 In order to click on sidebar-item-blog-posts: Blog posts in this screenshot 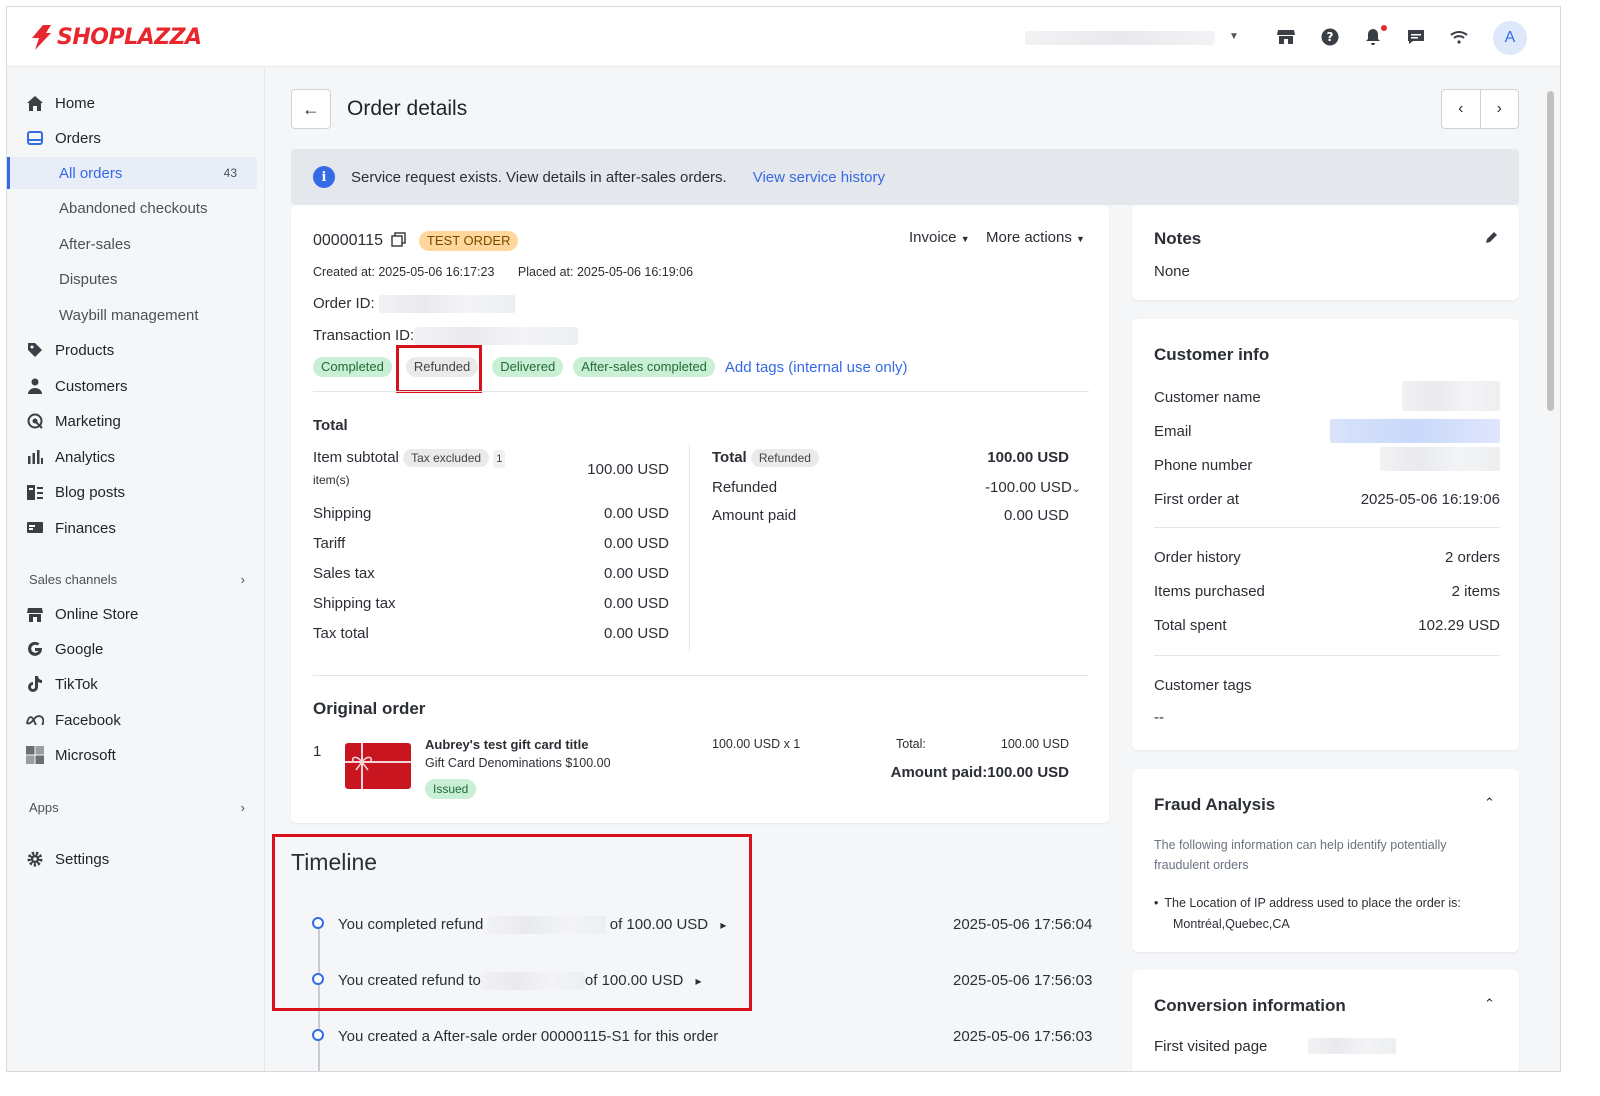, I will do `click(132, 492)`.